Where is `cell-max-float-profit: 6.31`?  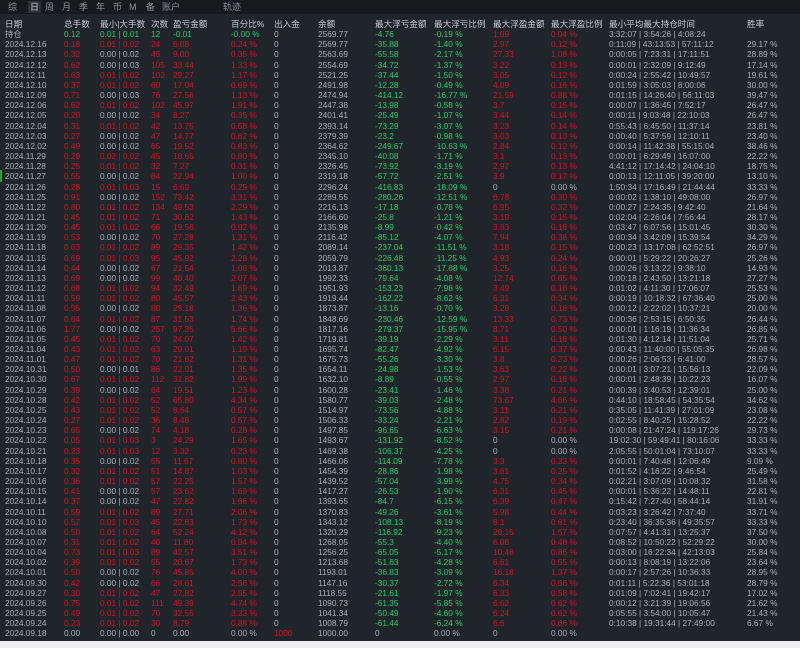
cell-max-float-profit: 6.31 is located at coordinates (501, 491).